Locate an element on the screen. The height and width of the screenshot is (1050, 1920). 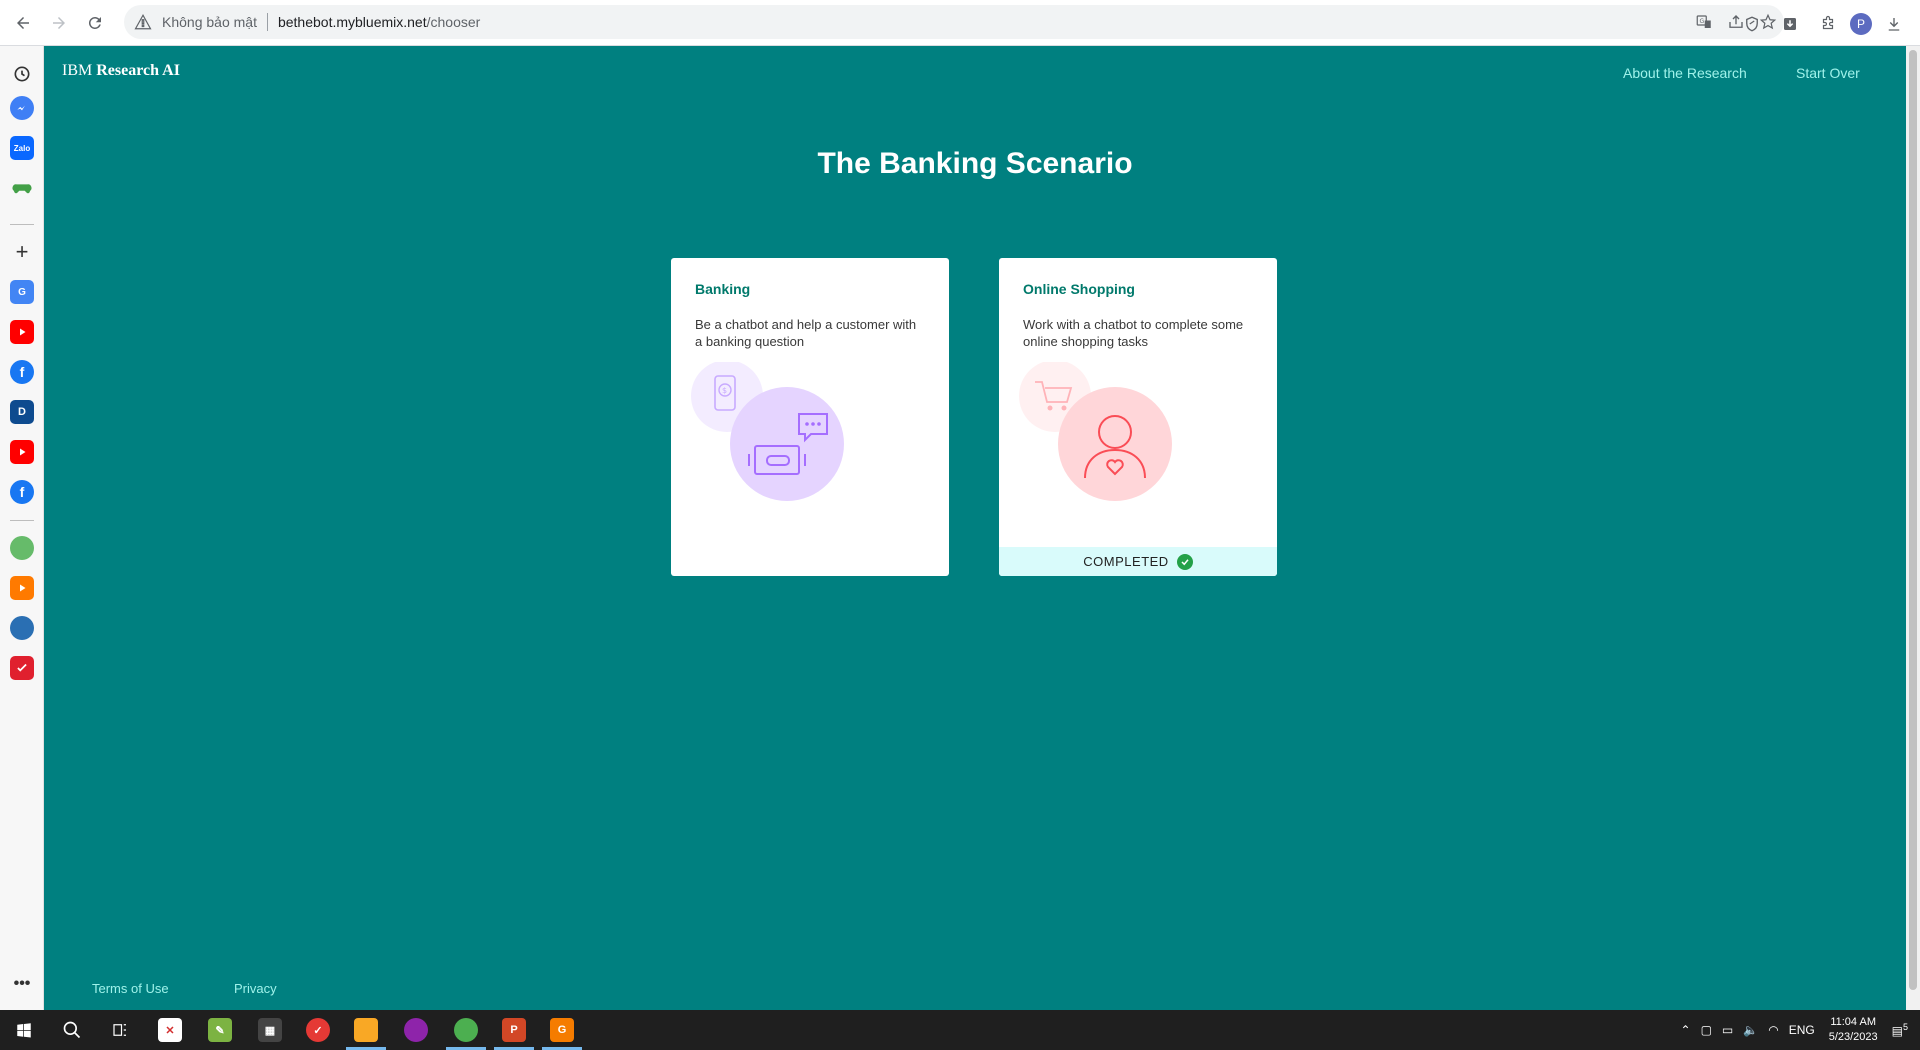
extensions-button is located at coordinates (1828, 24).